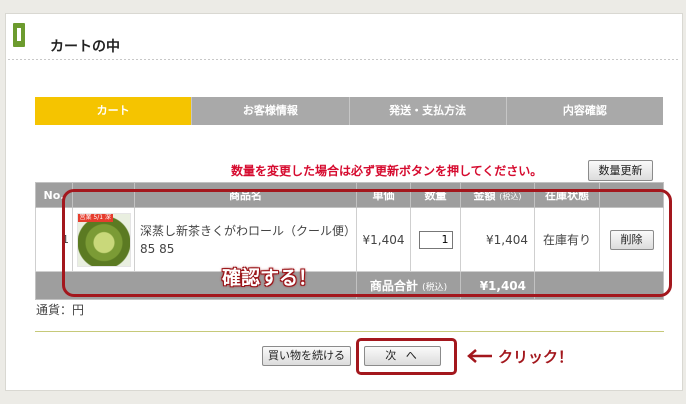  What do you see at coordinates (306, 356) in the screenshot?
I see `continue-shopping-button: 買い物を続ける` at bounding box center [306, 356].